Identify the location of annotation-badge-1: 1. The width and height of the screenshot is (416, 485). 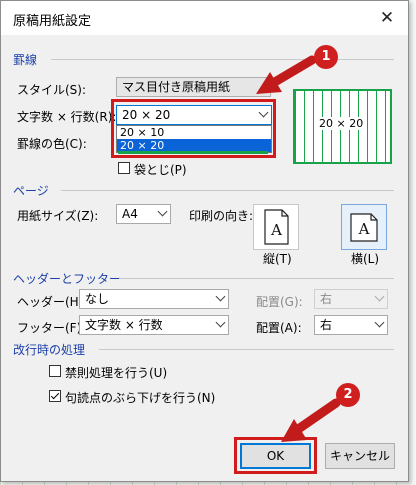
(326, 57).